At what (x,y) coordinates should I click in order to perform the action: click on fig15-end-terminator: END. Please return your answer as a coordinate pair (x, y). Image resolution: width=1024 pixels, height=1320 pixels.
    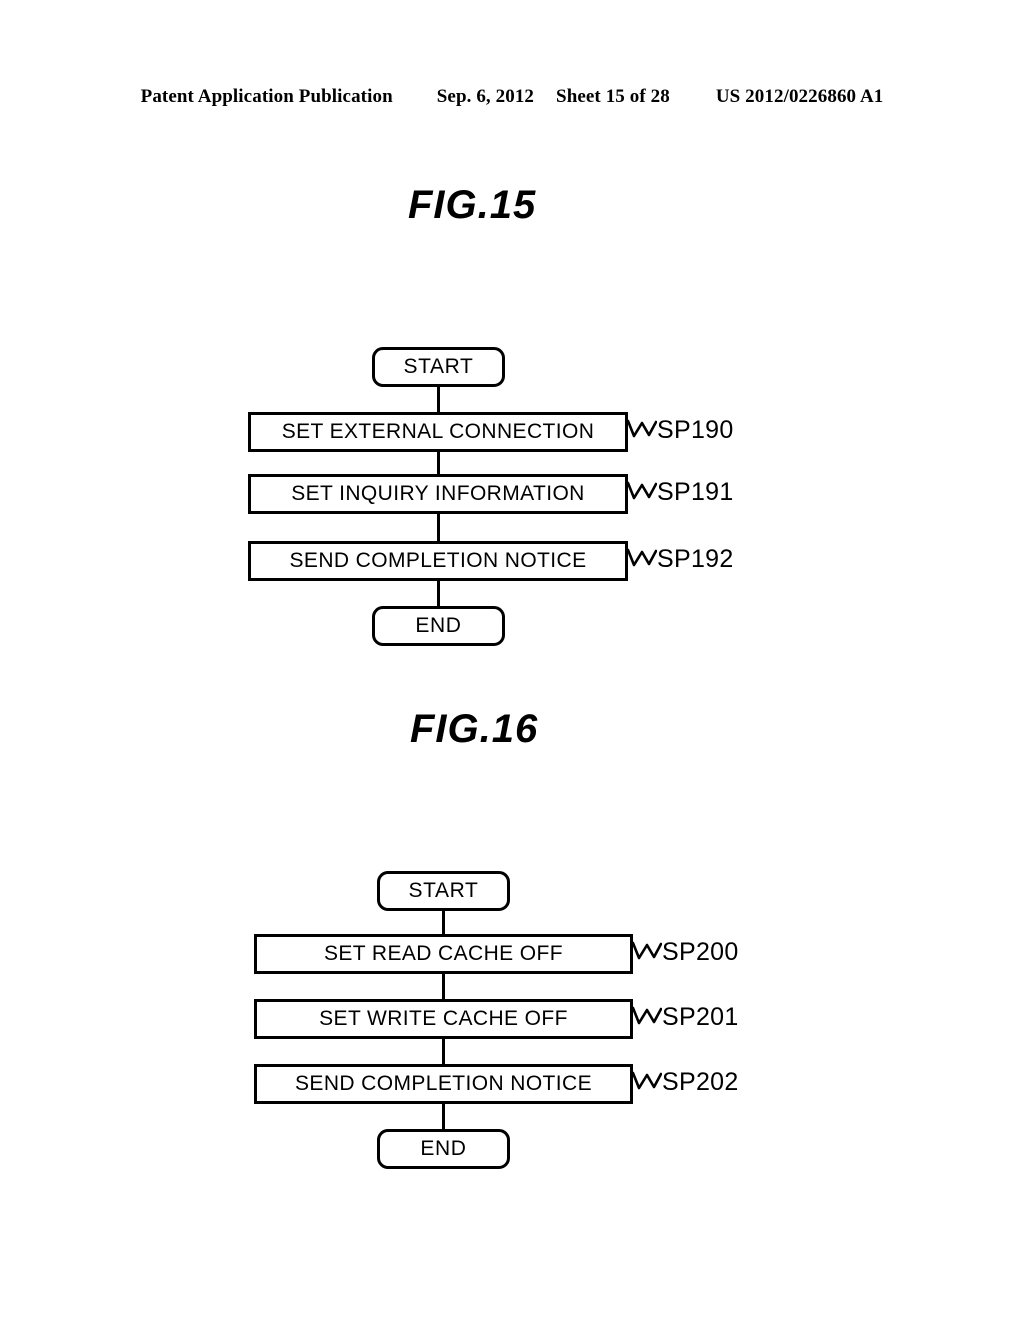
    Looking at the image, I should click on (438, 626).